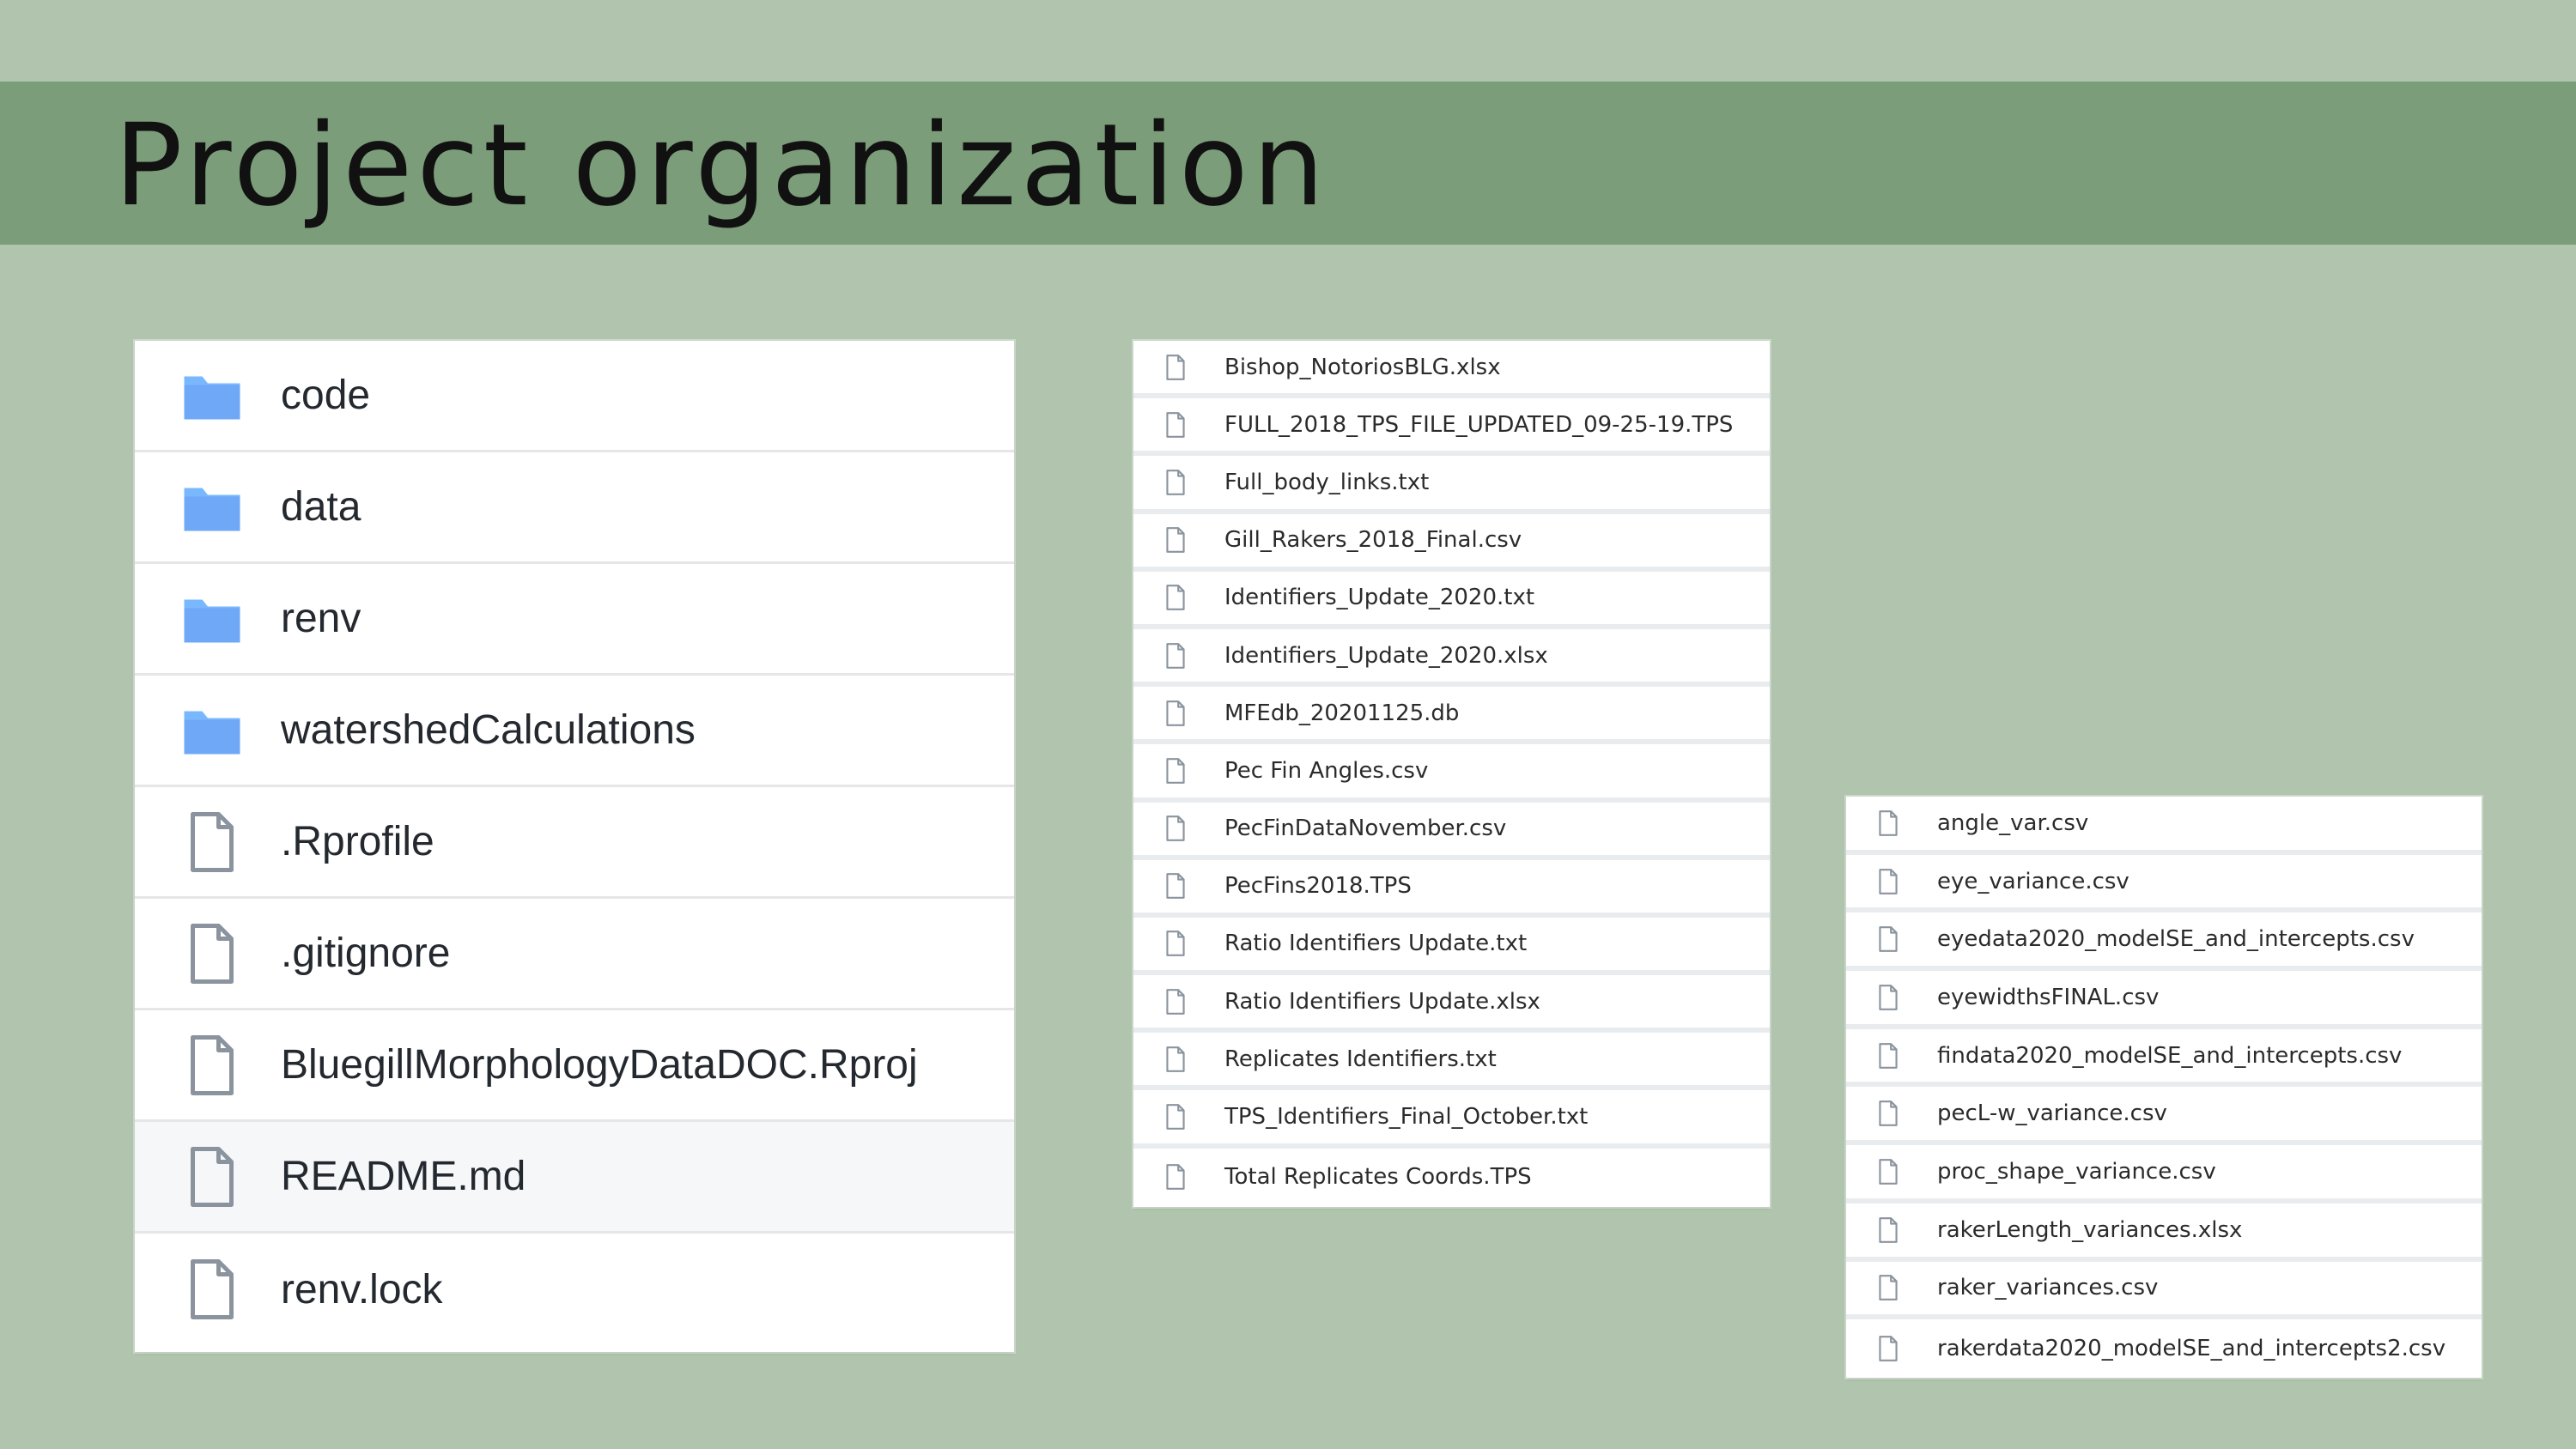 The width and height of the screenshot is (2576, 1449). I want to click on folder-name: watershedCalculations, so click(488, 730).